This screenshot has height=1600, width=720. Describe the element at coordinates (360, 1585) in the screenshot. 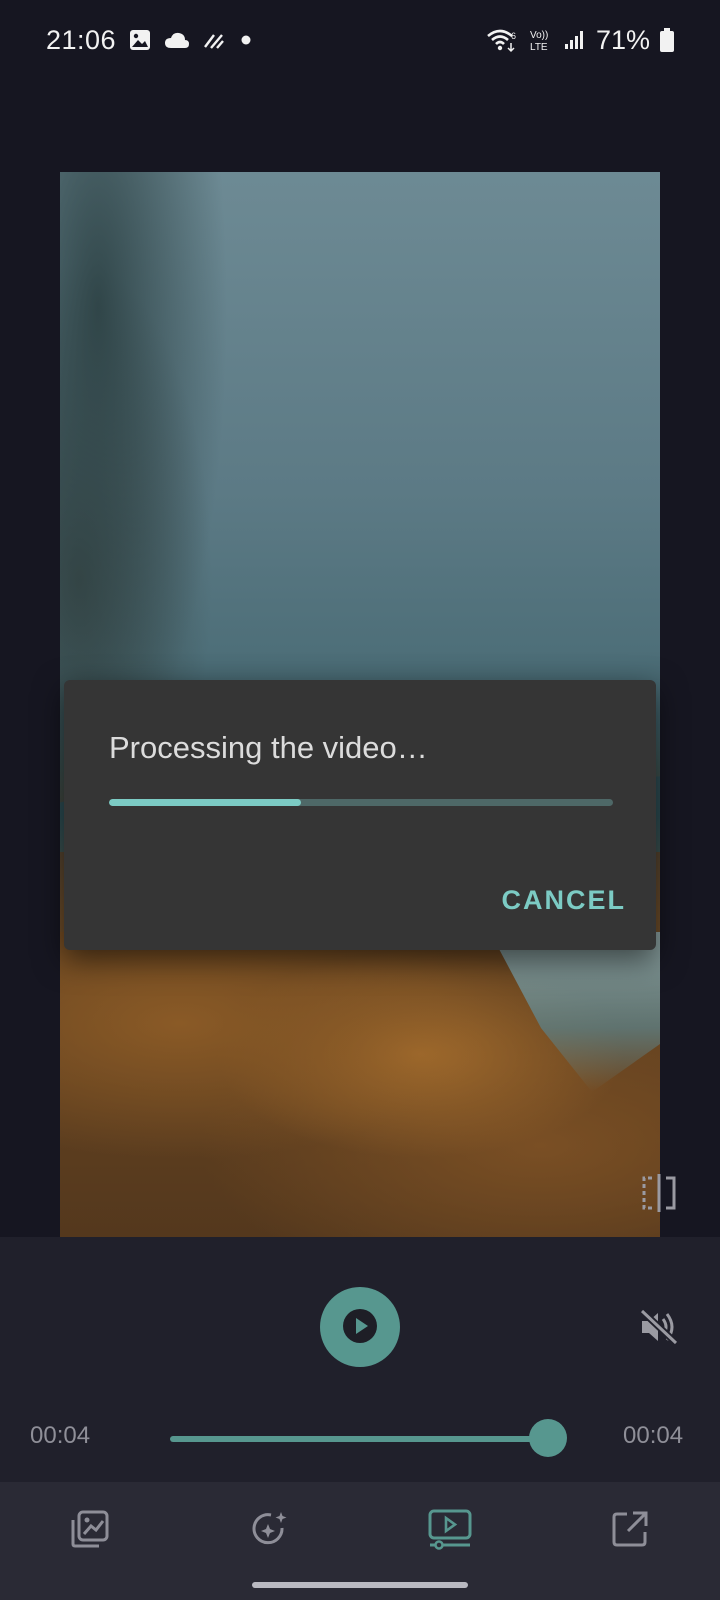

I see `home-indicator` at that location.